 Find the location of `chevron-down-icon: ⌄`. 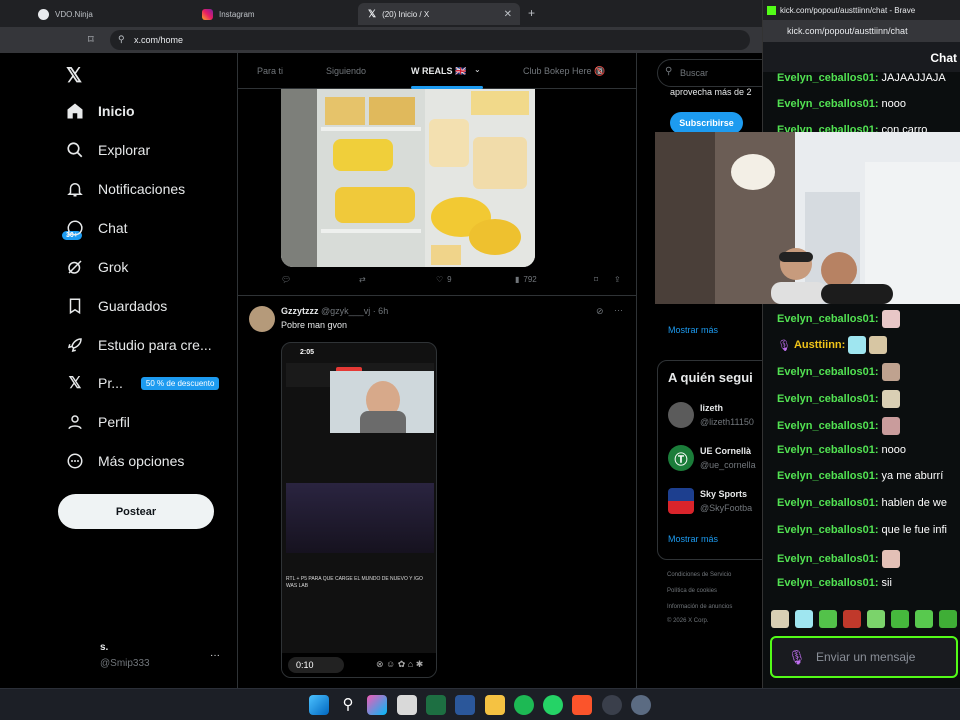

chevron-down-icon: ⌄ is located at coordinates (477, 69).